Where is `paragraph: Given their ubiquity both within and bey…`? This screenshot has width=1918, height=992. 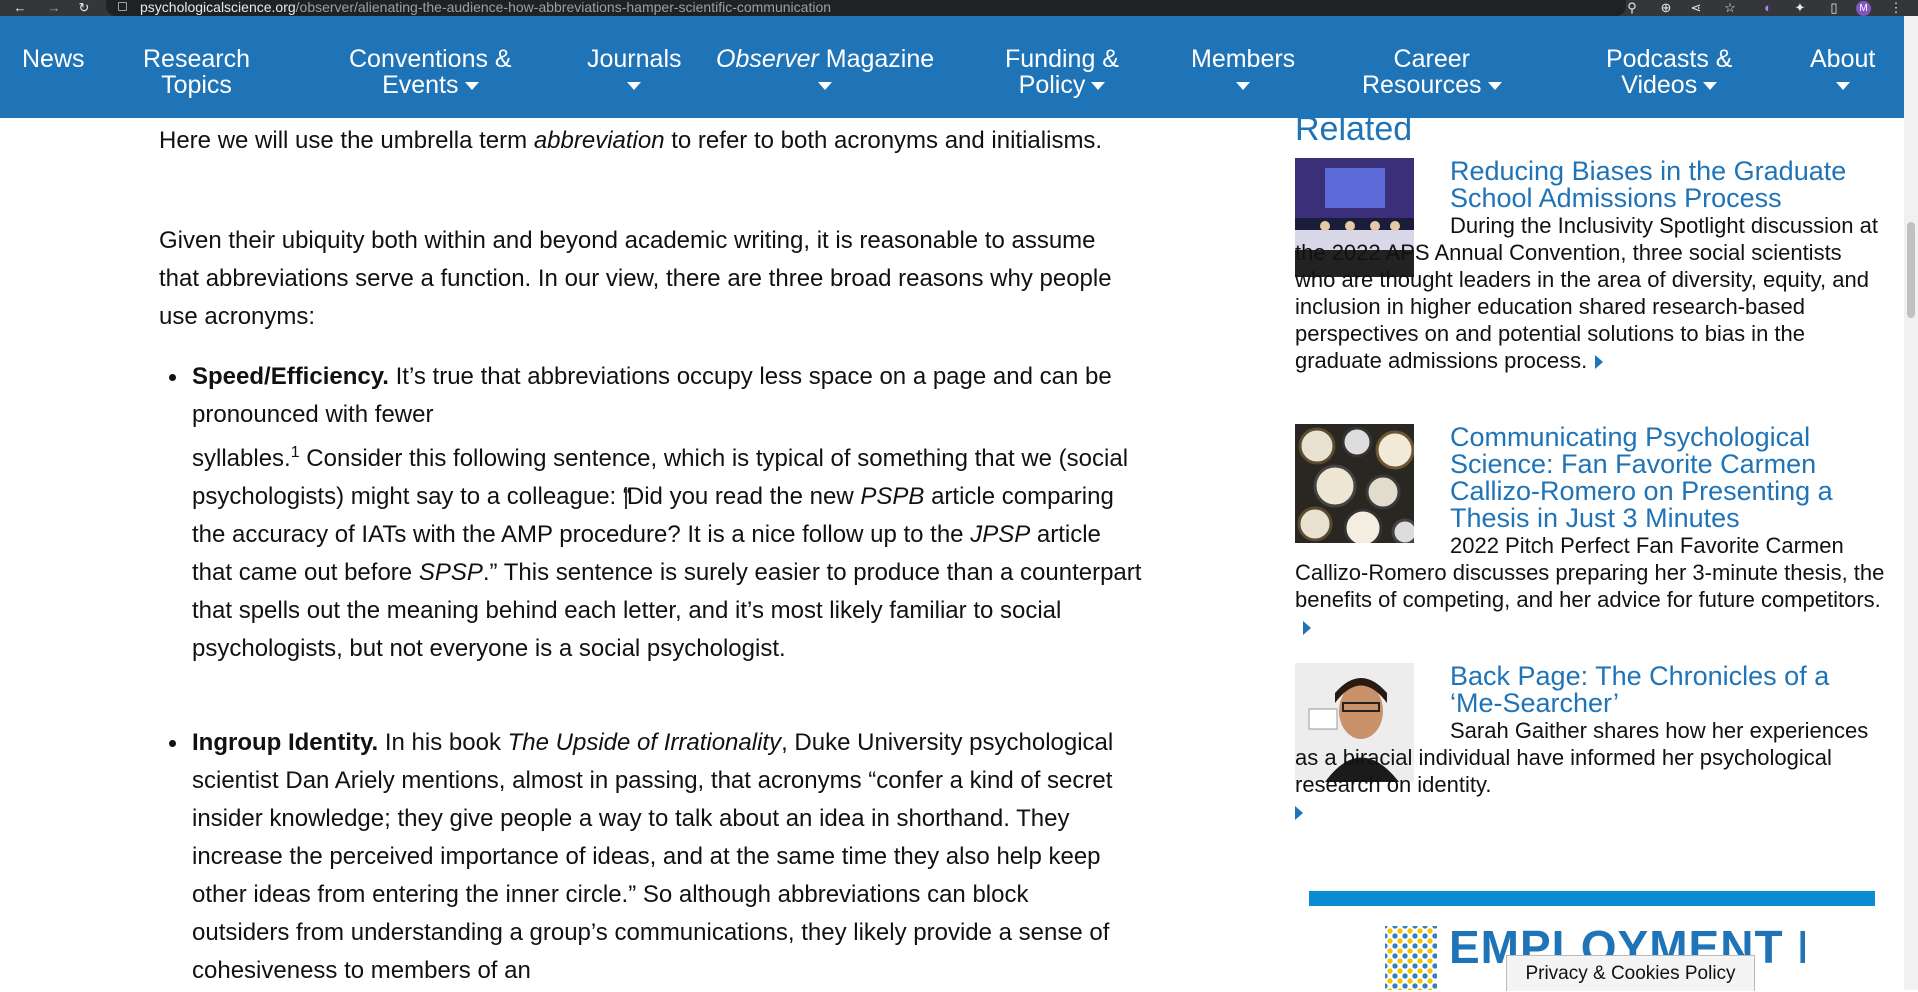 paragraph: Given their ubiquity both within and bey… is located at coordinates (635, 278).